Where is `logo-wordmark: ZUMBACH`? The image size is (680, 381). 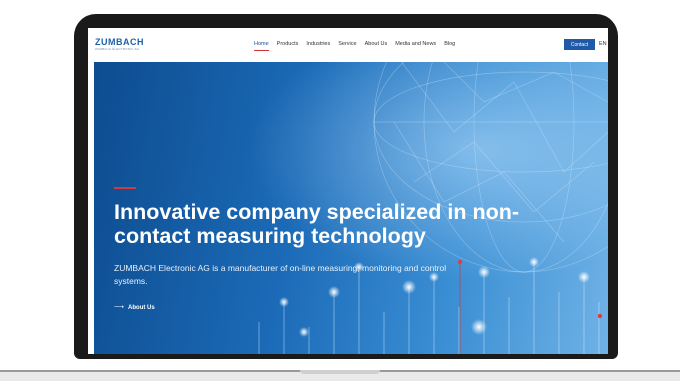
logo-wordmark: ZUMBACH is located at coordinates (119, 42).